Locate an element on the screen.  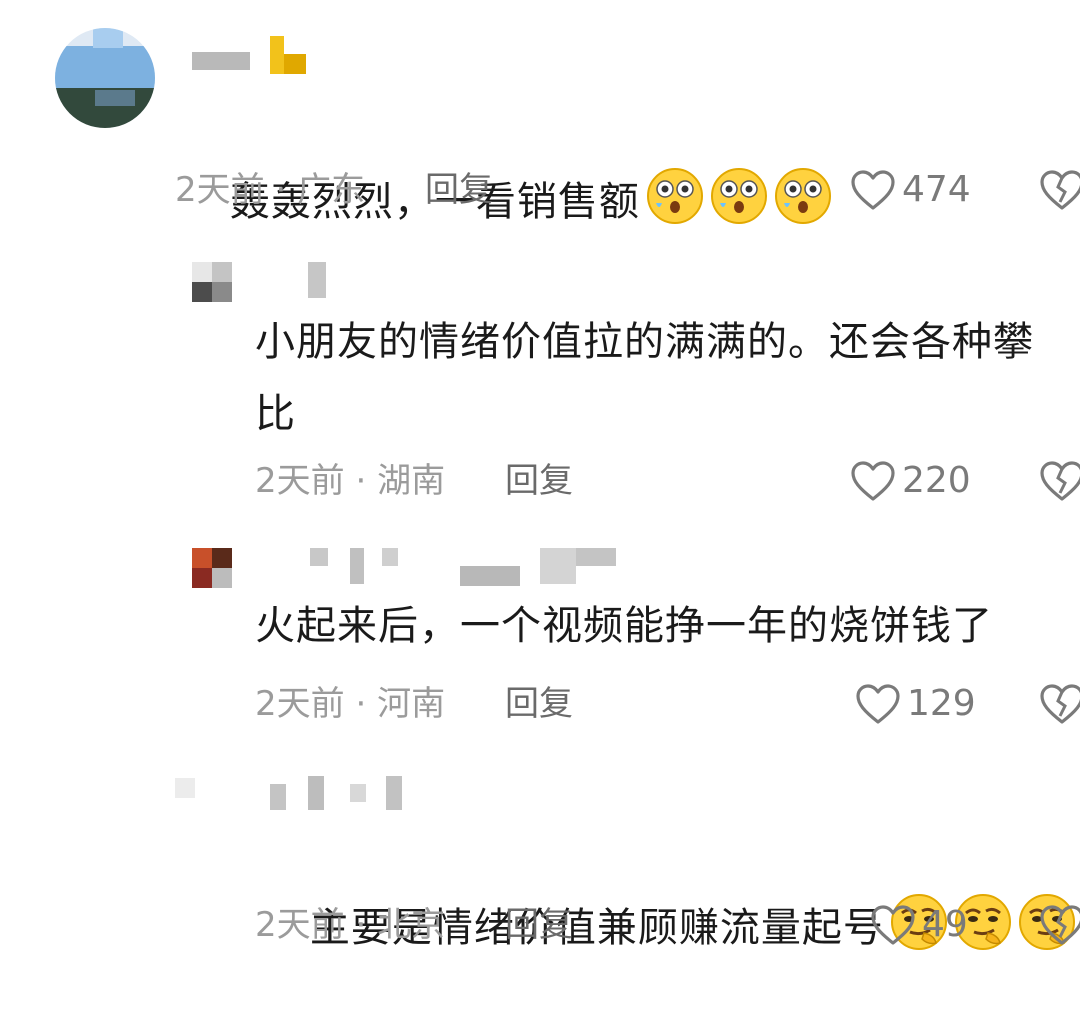
comment-meta: 2天前 · 北京 is located at coordinates (350, 925).